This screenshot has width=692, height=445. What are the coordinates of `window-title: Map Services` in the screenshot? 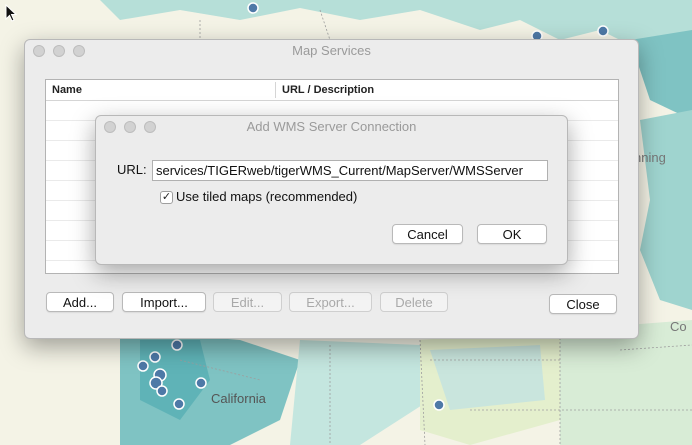 It's located at (331, 50).